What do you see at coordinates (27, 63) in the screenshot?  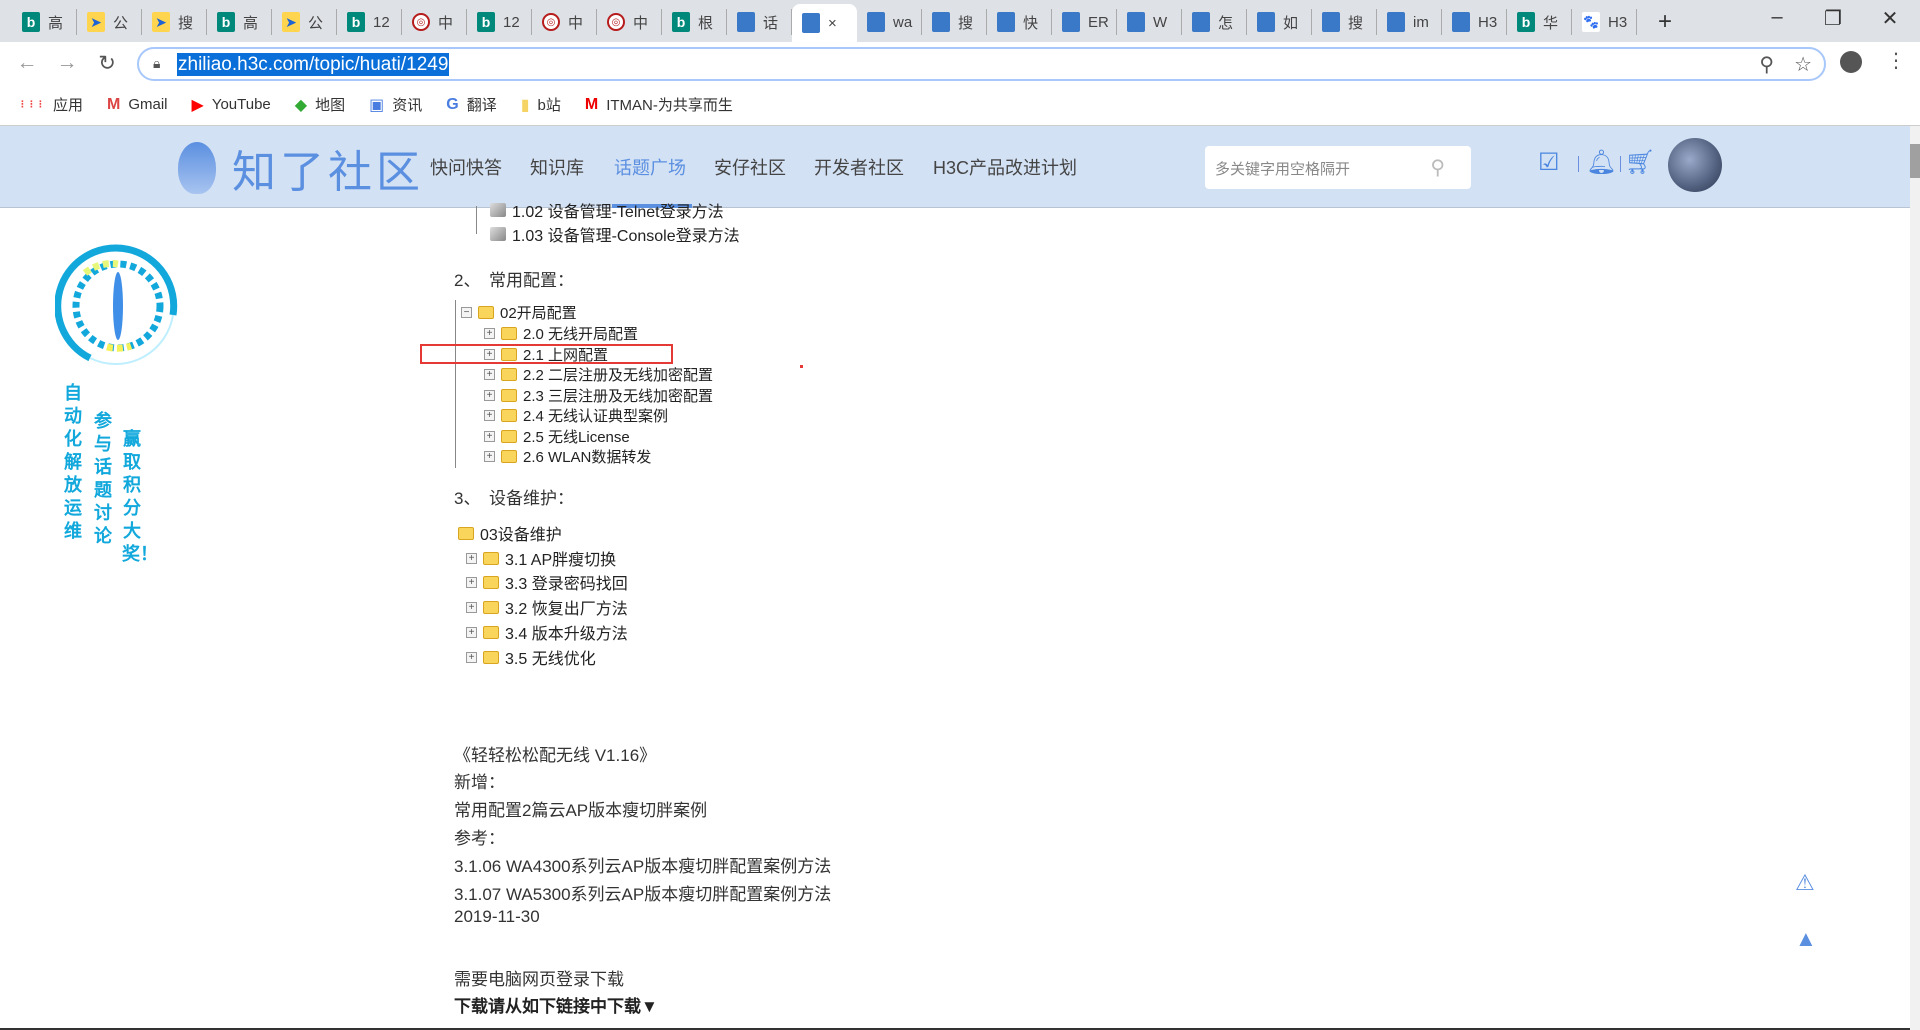 I see `back-button: ←` at bounding box center [27, 63].